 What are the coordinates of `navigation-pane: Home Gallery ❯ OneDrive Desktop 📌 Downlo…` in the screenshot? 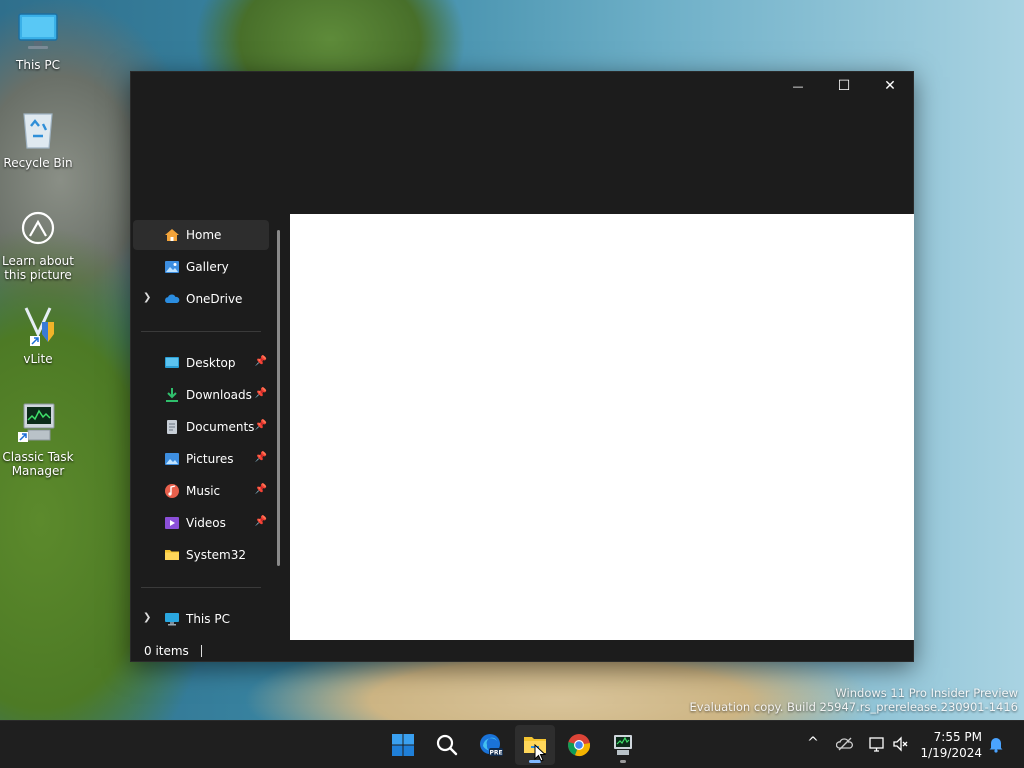 It's located at (210, 426).